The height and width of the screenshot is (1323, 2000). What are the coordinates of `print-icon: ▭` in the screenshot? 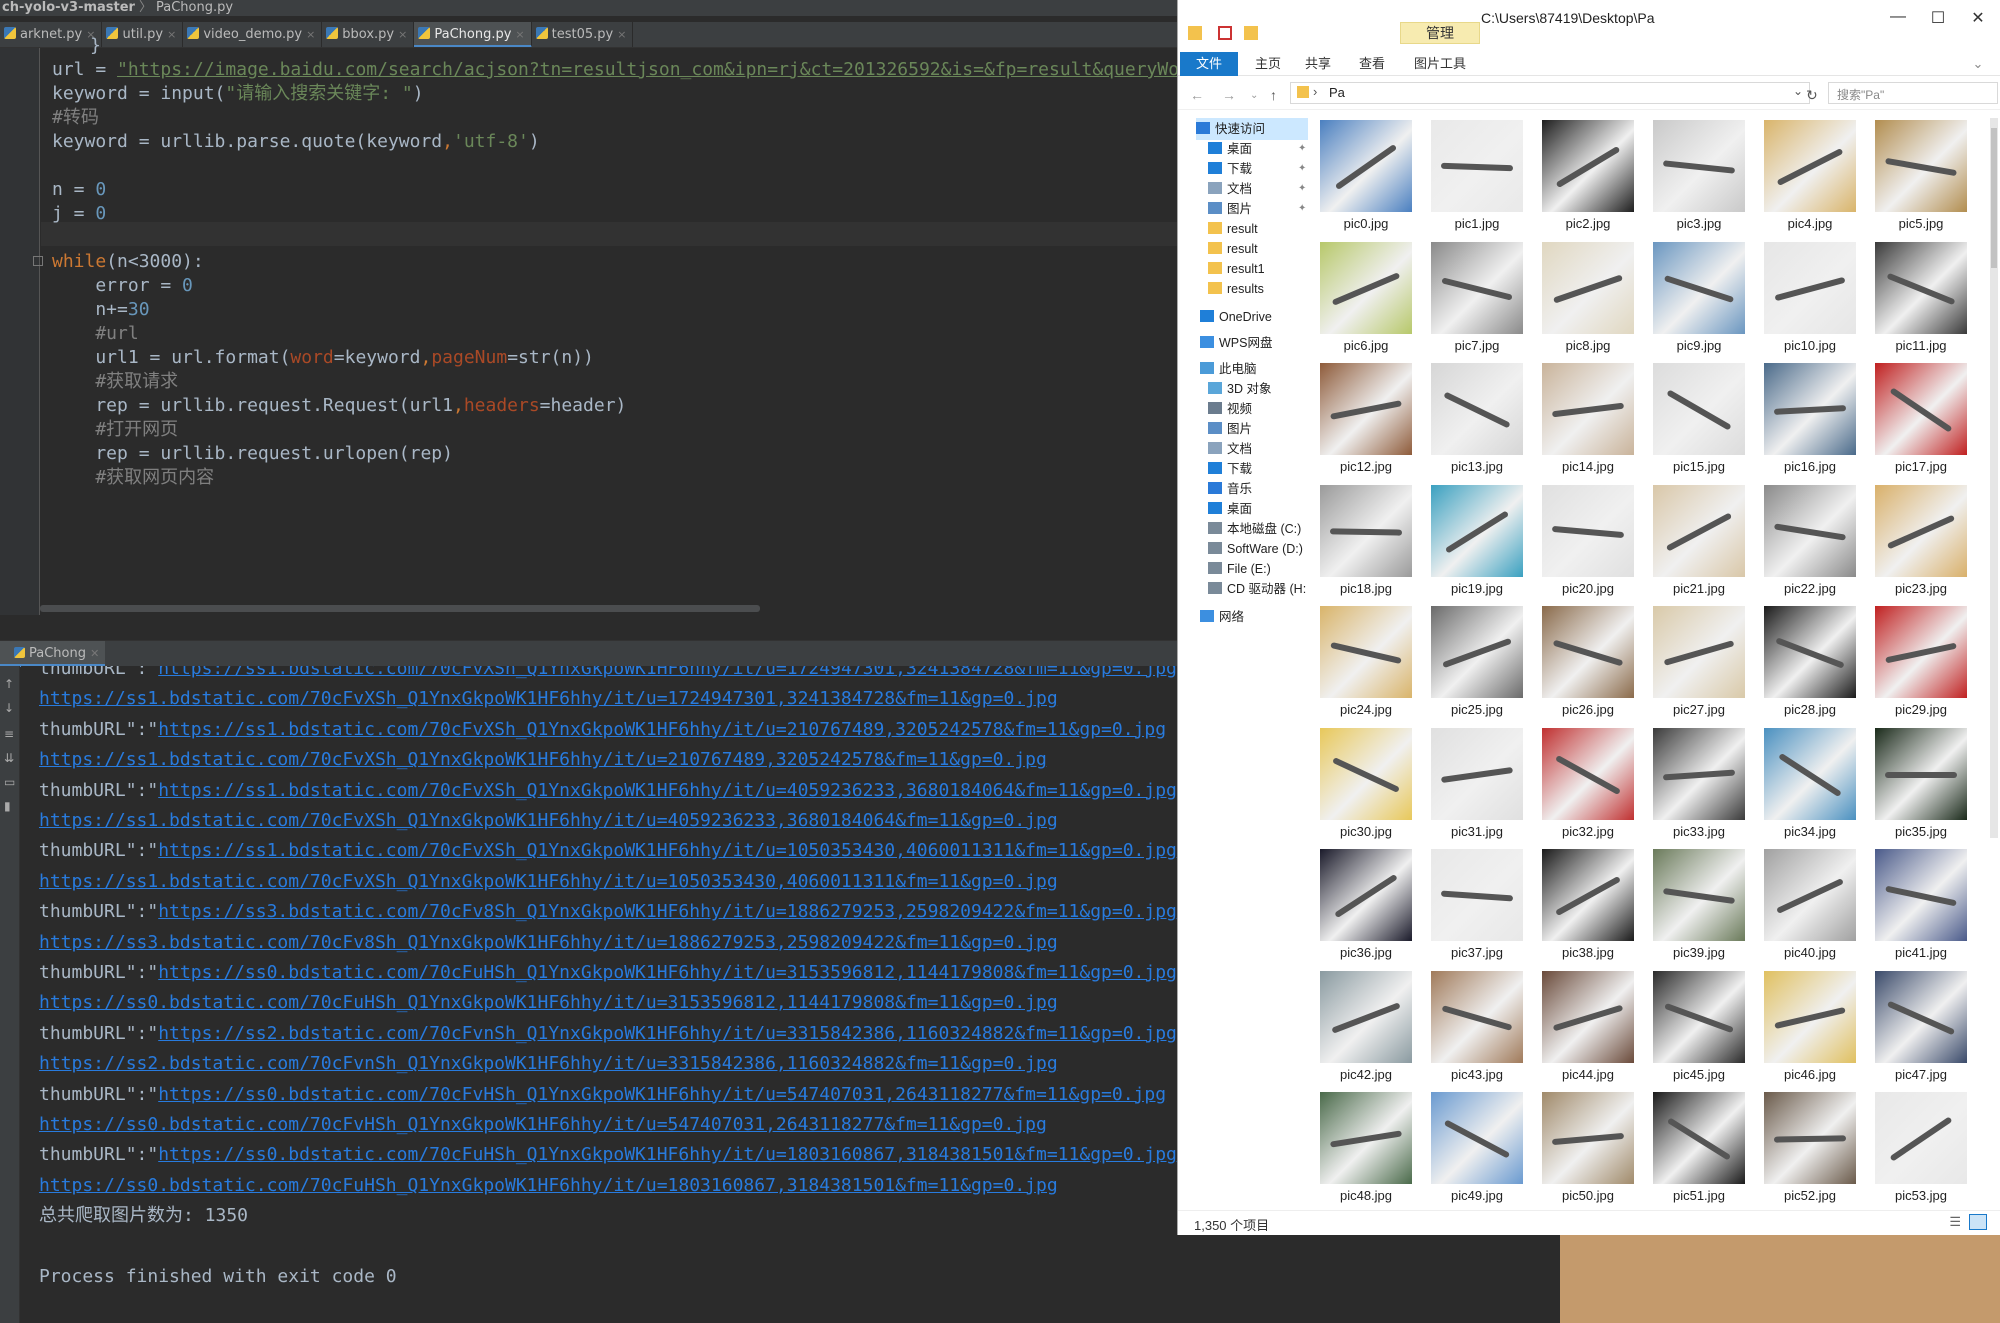 It's located at (10, 782).